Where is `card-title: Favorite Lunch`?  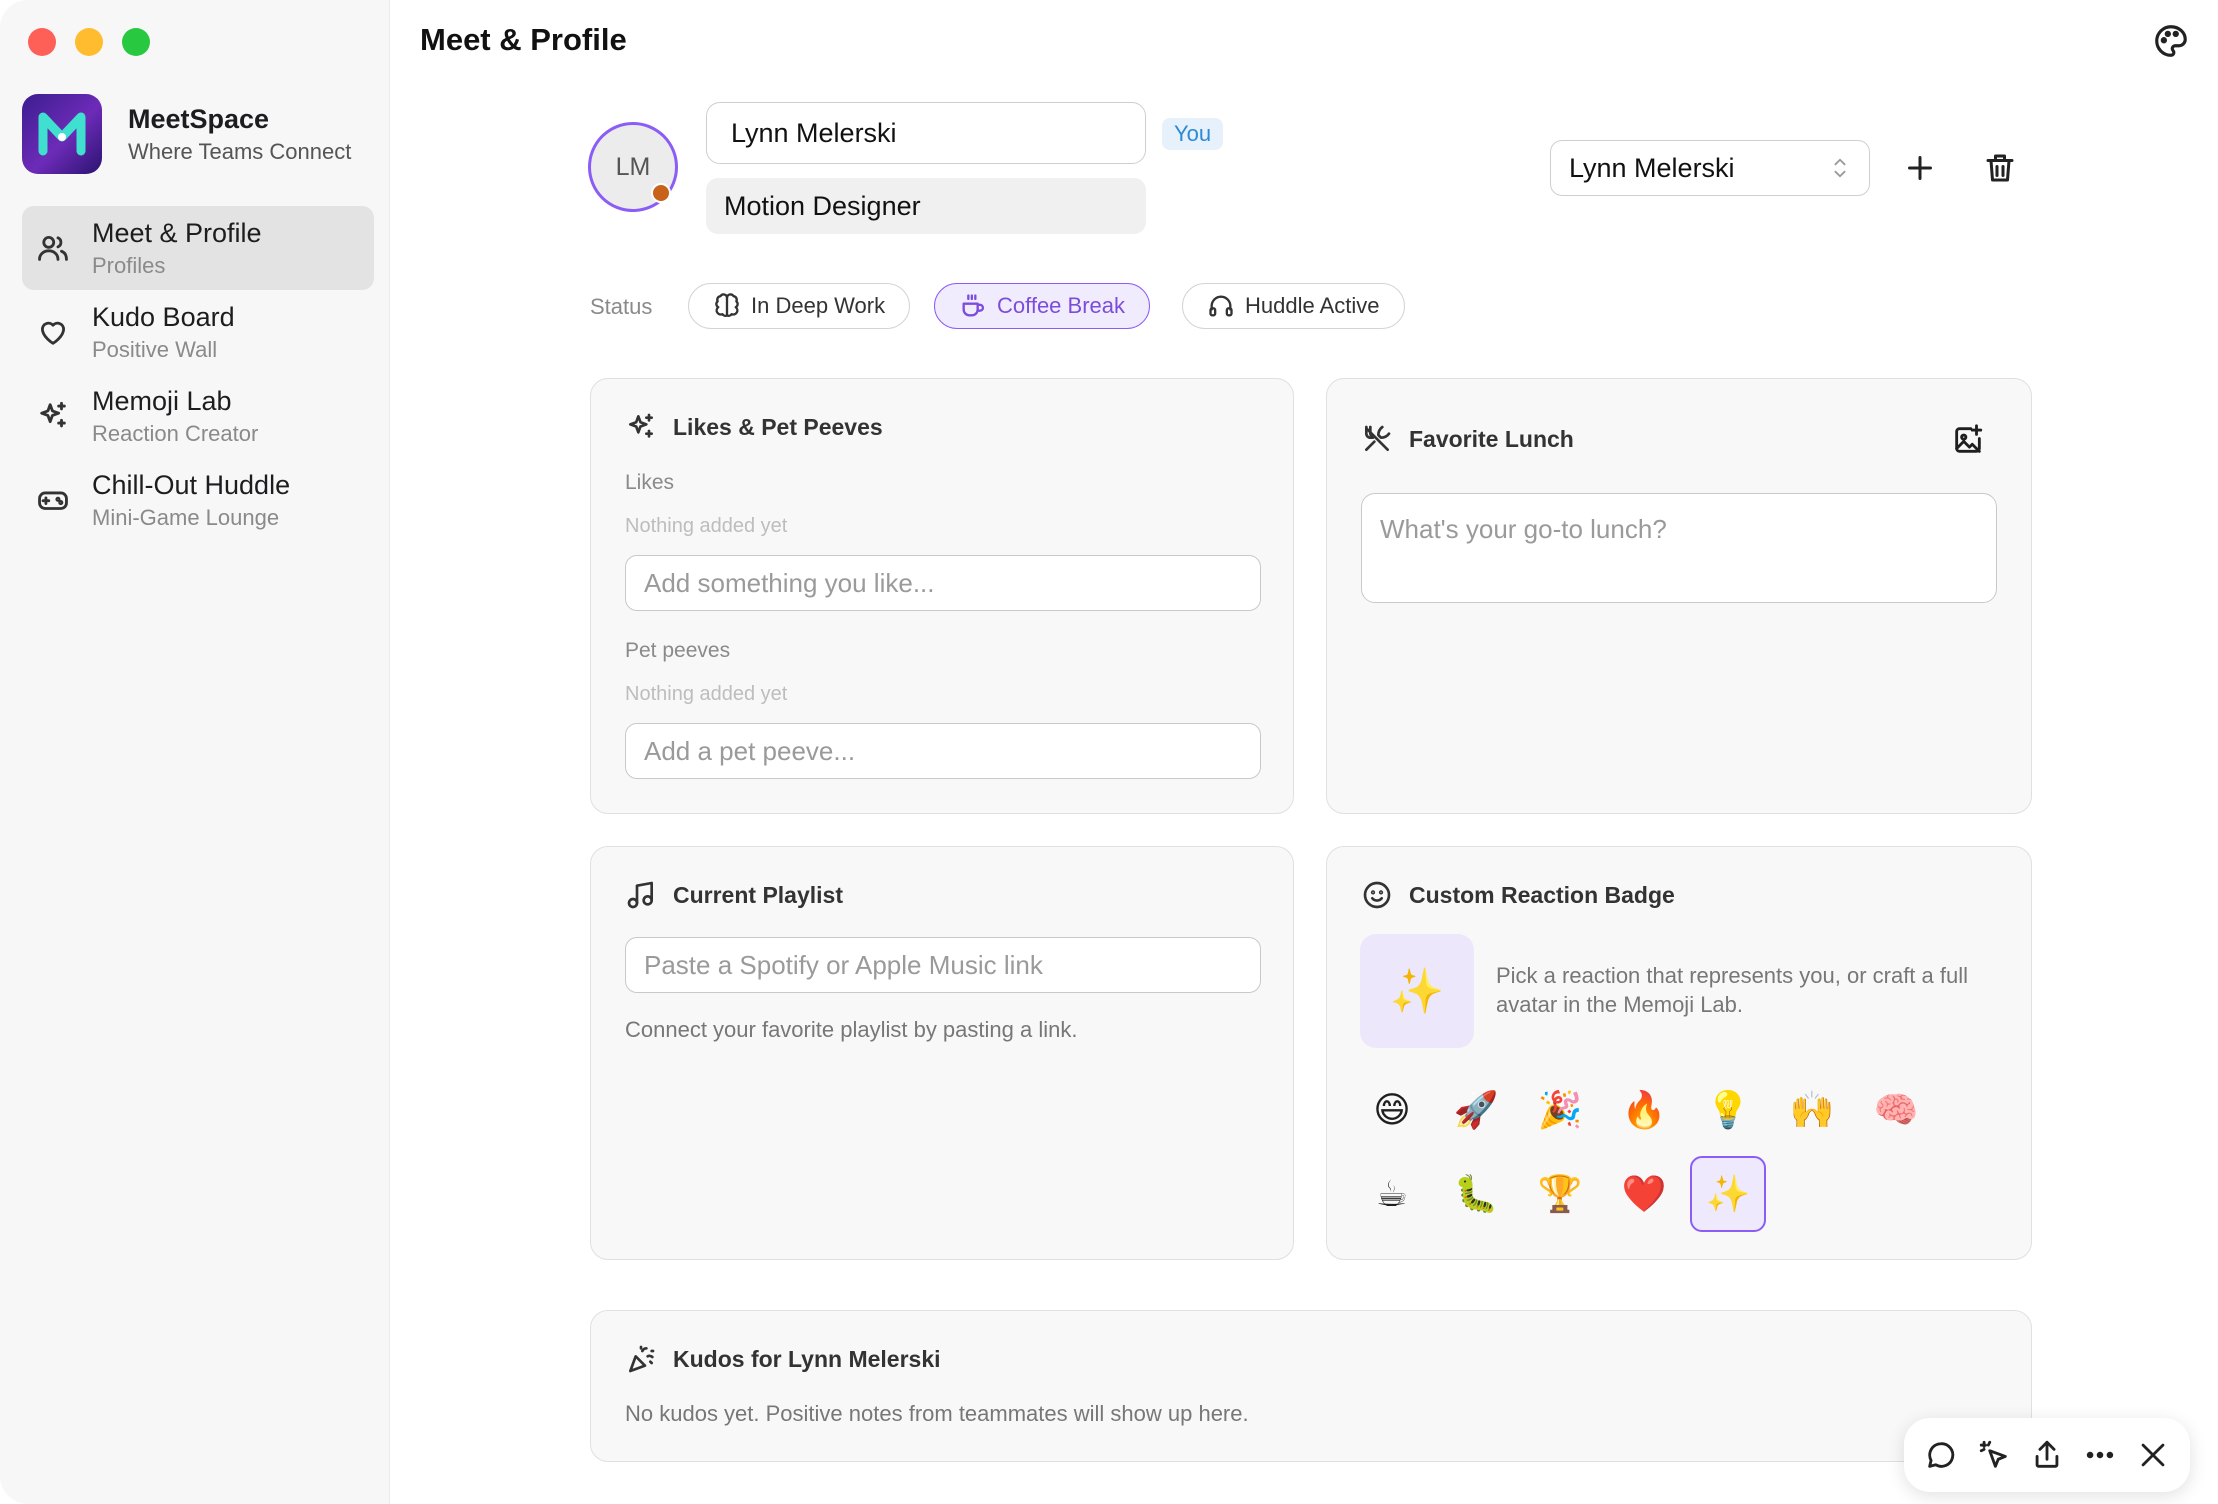
card-title: Favorite Lunch is located at coordinates (1491, 438).